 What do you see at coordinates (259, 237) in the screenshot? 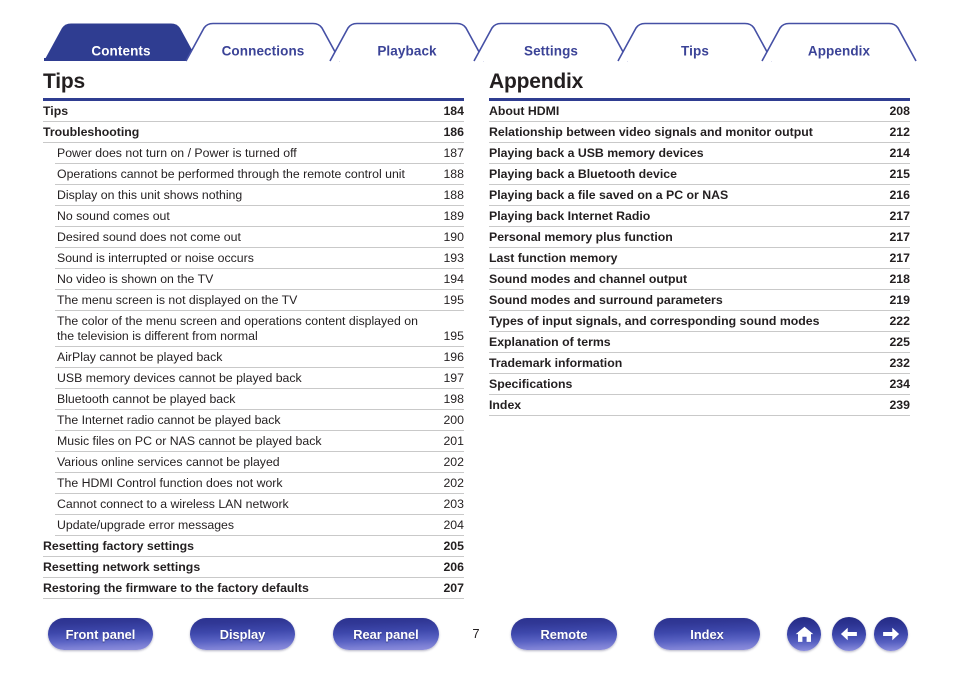
I see `toc-row: Desired sound does not come out 190` at bounding box center [259, 237].